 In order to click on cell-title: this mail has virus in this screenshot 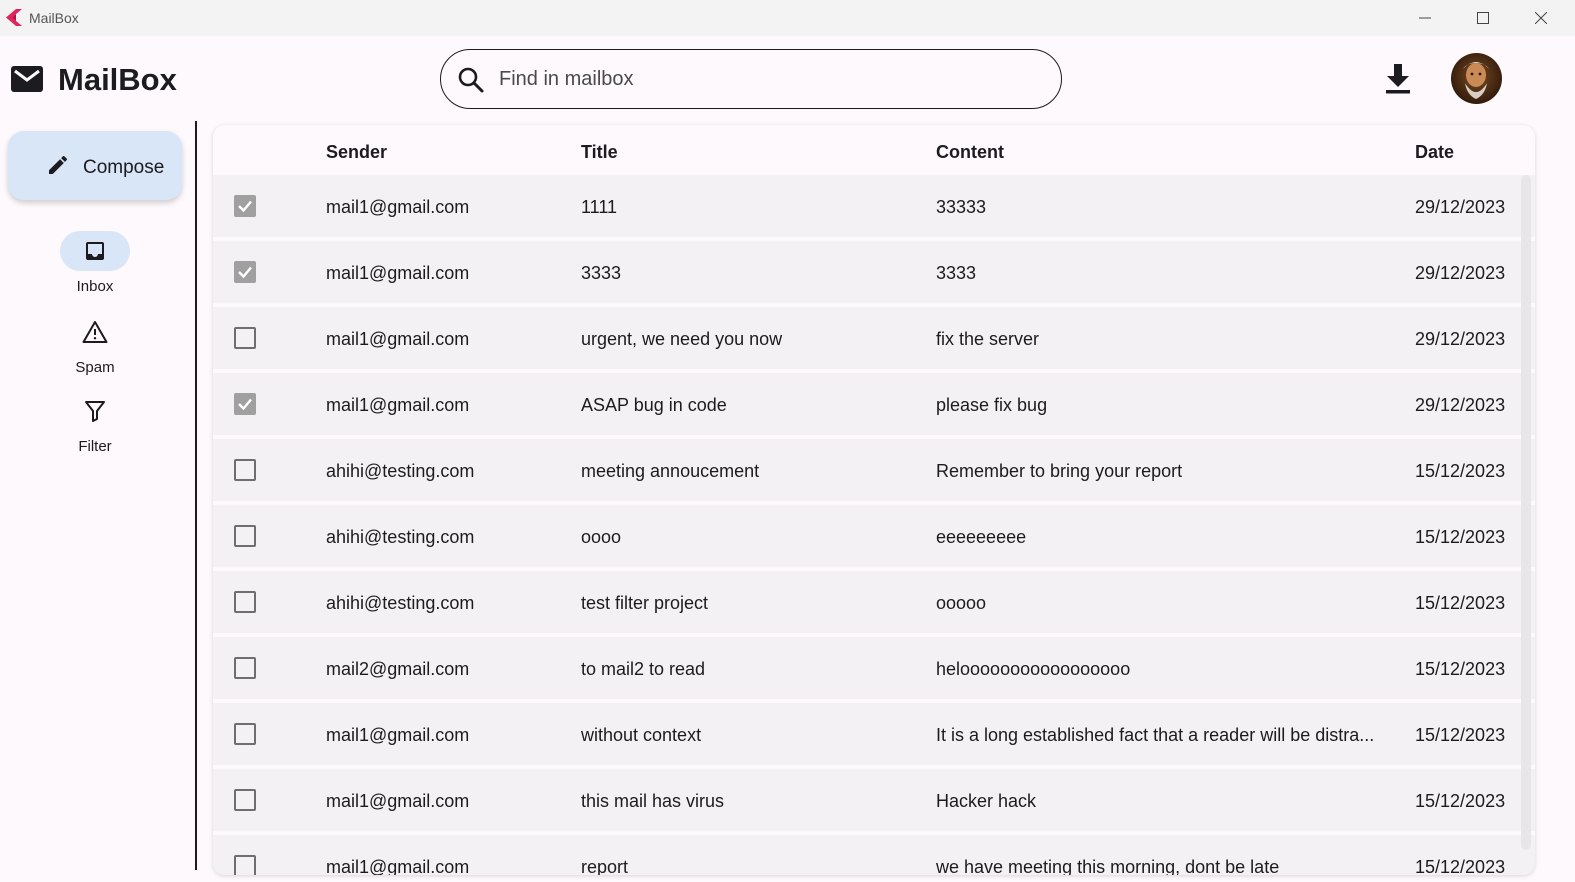, I will do `click(653, 801)`.